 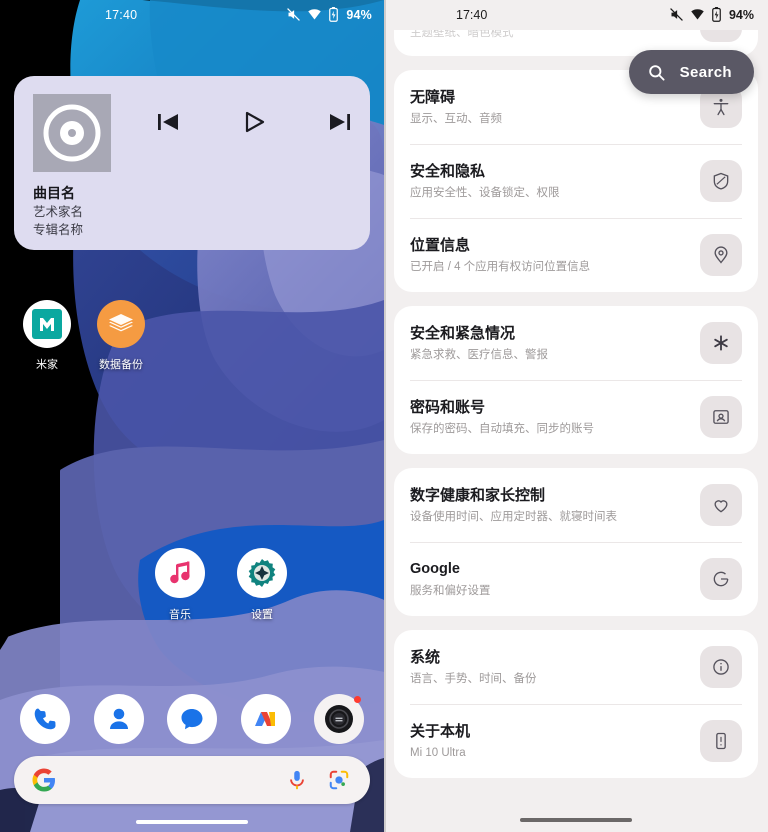 I want to click on dock-analytics, so click(x=265, y=719).